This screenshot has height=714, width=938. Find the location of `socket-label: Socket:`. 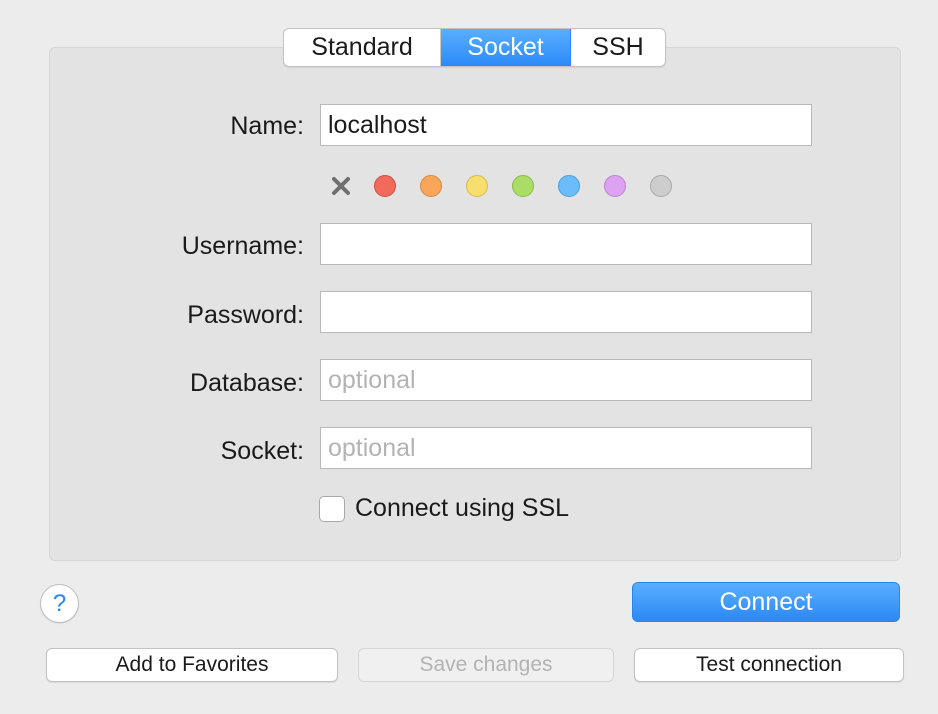

socket-label: Socket: is located at coordinates (262, 451).